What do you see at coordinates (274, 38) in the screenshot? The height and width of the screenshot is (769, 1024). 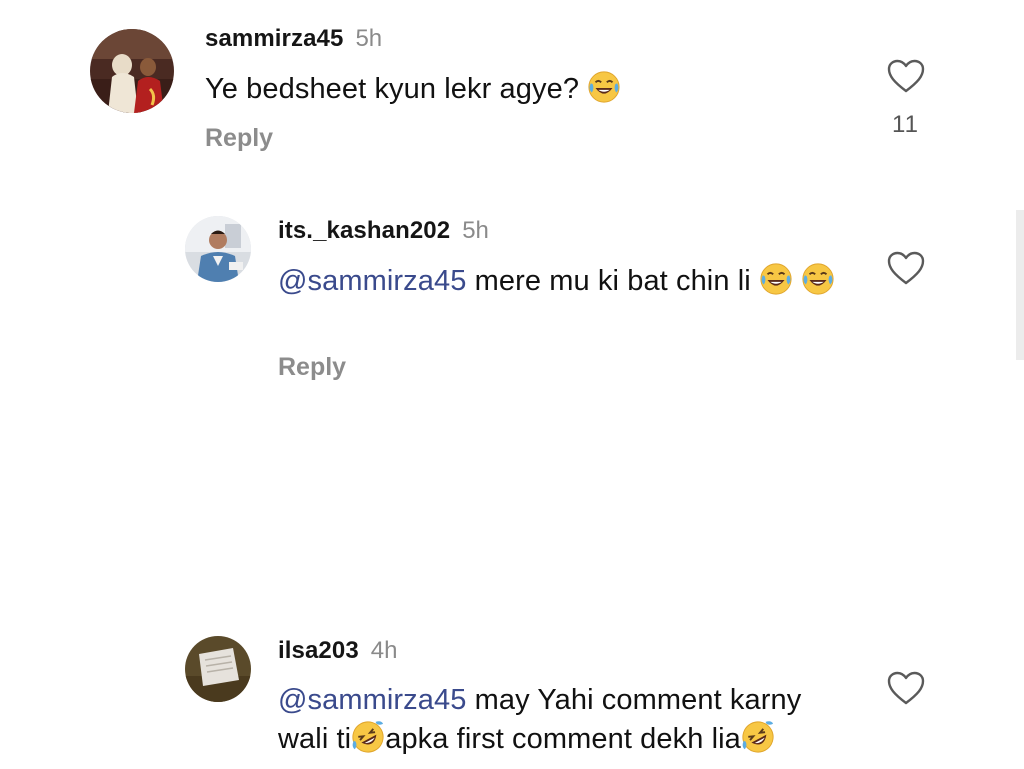 I see `username: sammirza45` at bounding box center [274, 38].